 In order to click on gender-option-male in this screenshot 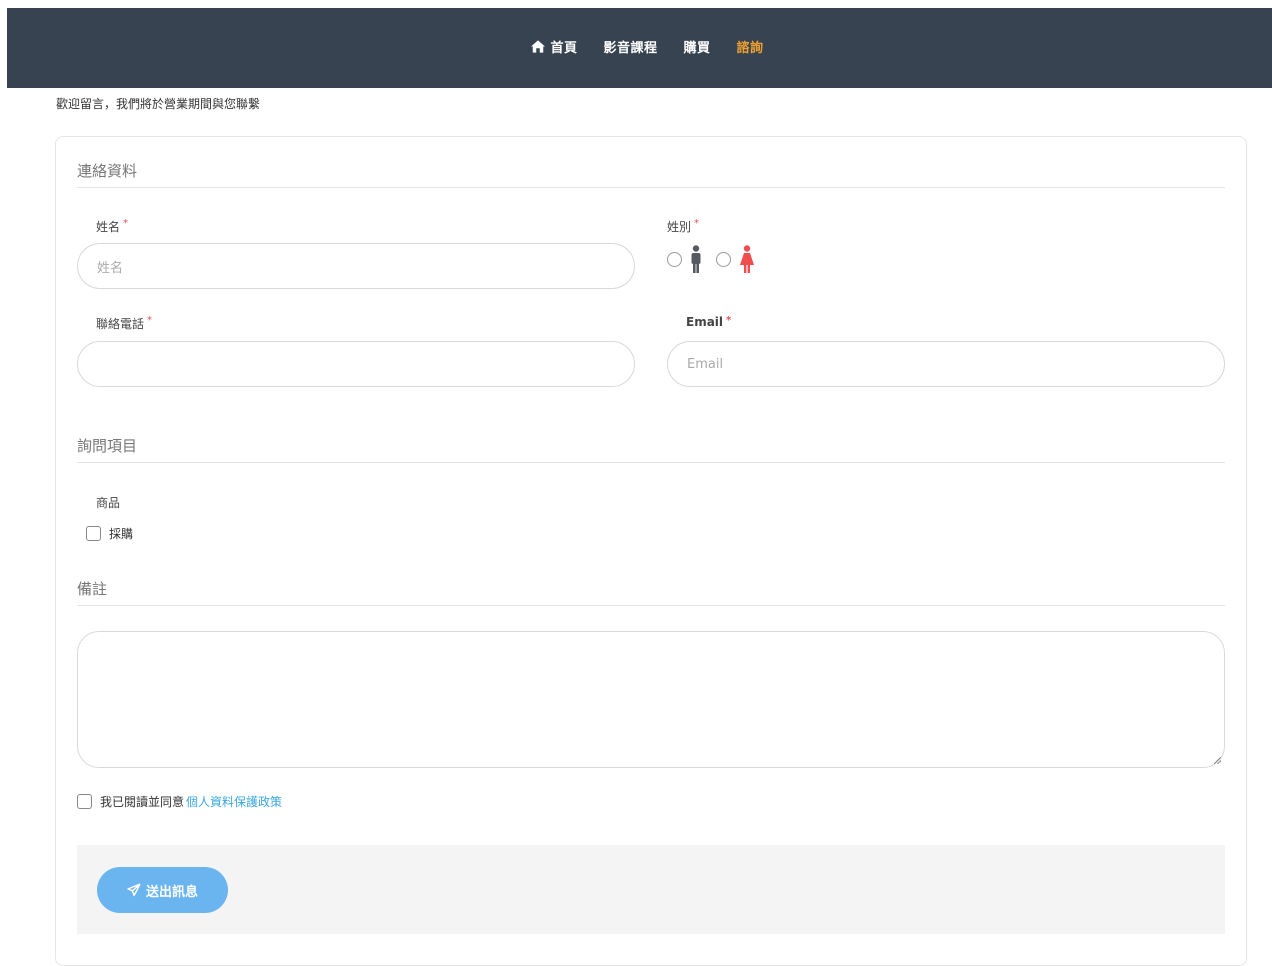, I will do `click(684, 259)`.